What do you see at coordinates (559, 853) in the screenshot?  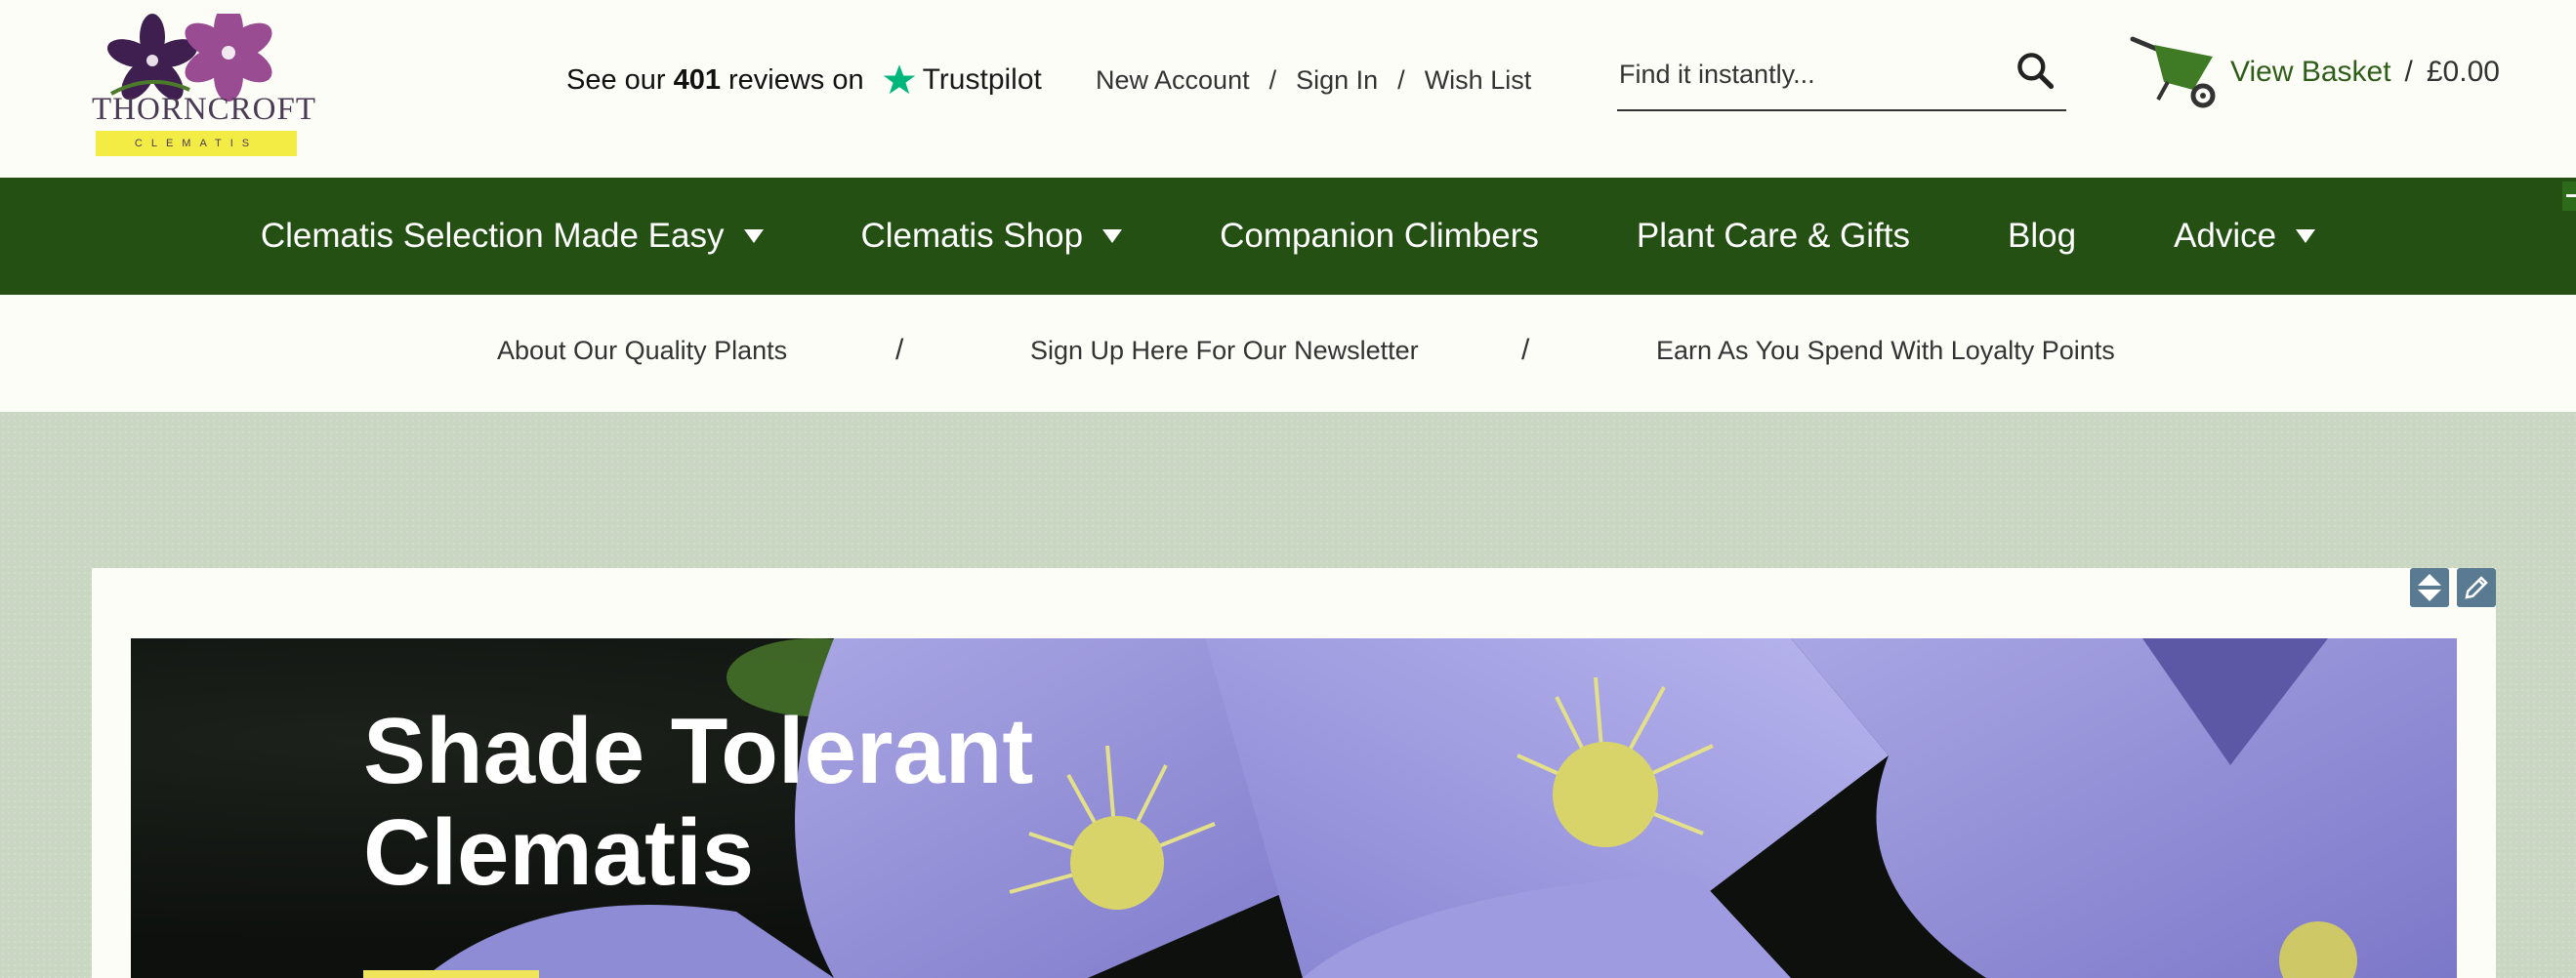 I see `hero-title-line-2: Clematis` at bounding box center [559, 853].